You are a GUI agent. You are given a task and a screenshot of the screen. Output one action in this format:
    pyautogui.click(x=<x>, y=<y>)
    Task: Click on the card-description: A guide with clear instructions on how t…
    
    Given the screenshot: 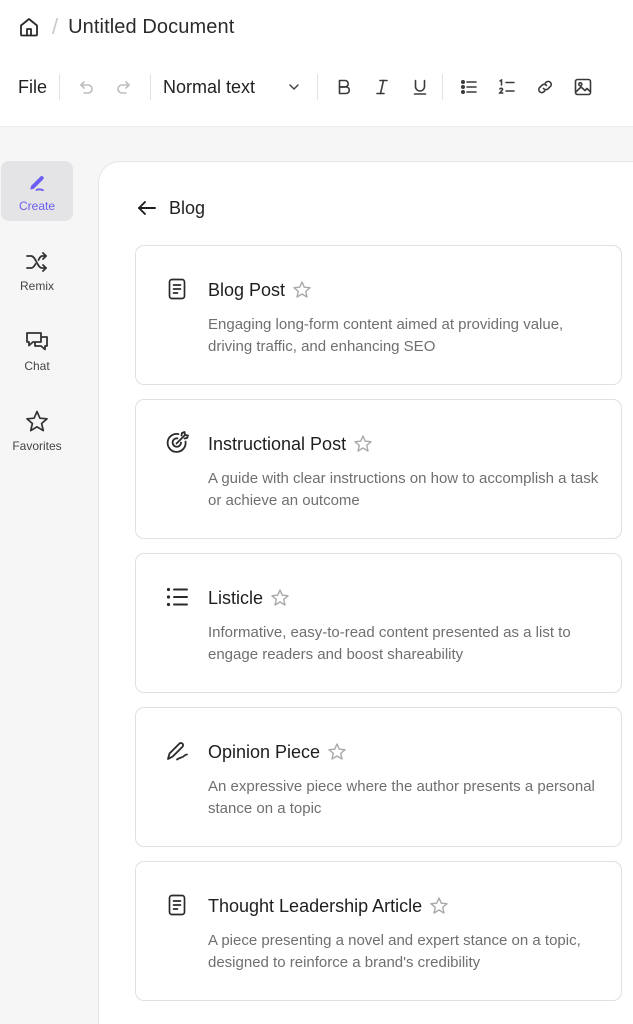 What is the action you would take?
    pyautogui.click(x=403, y=489)
    